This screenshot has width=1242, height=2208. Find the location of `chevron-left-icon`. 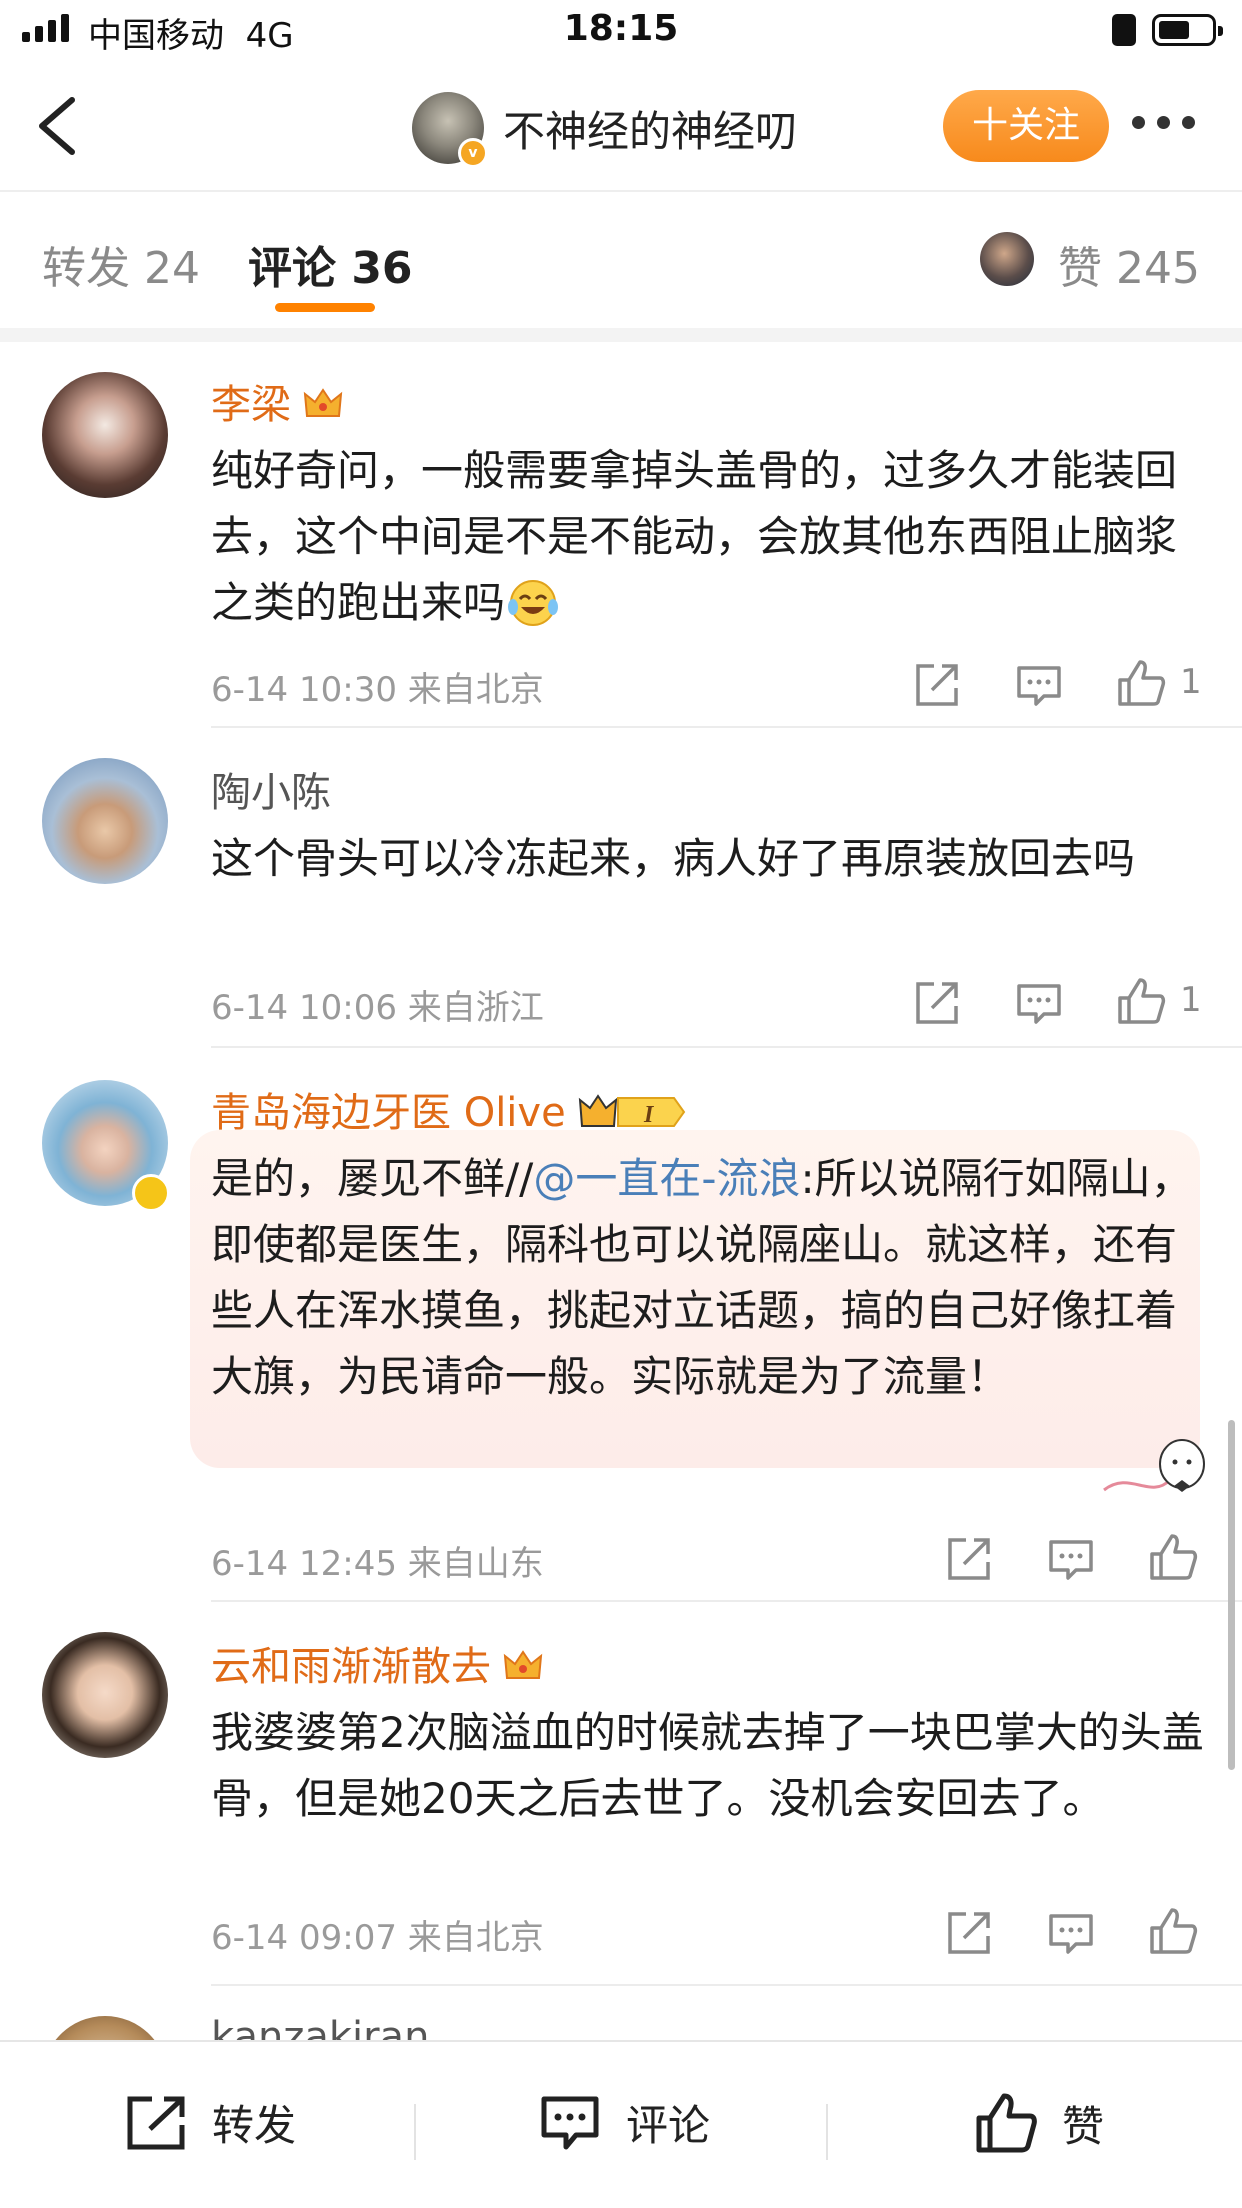

chevron-left-icon is located at coordinates (57, 126).